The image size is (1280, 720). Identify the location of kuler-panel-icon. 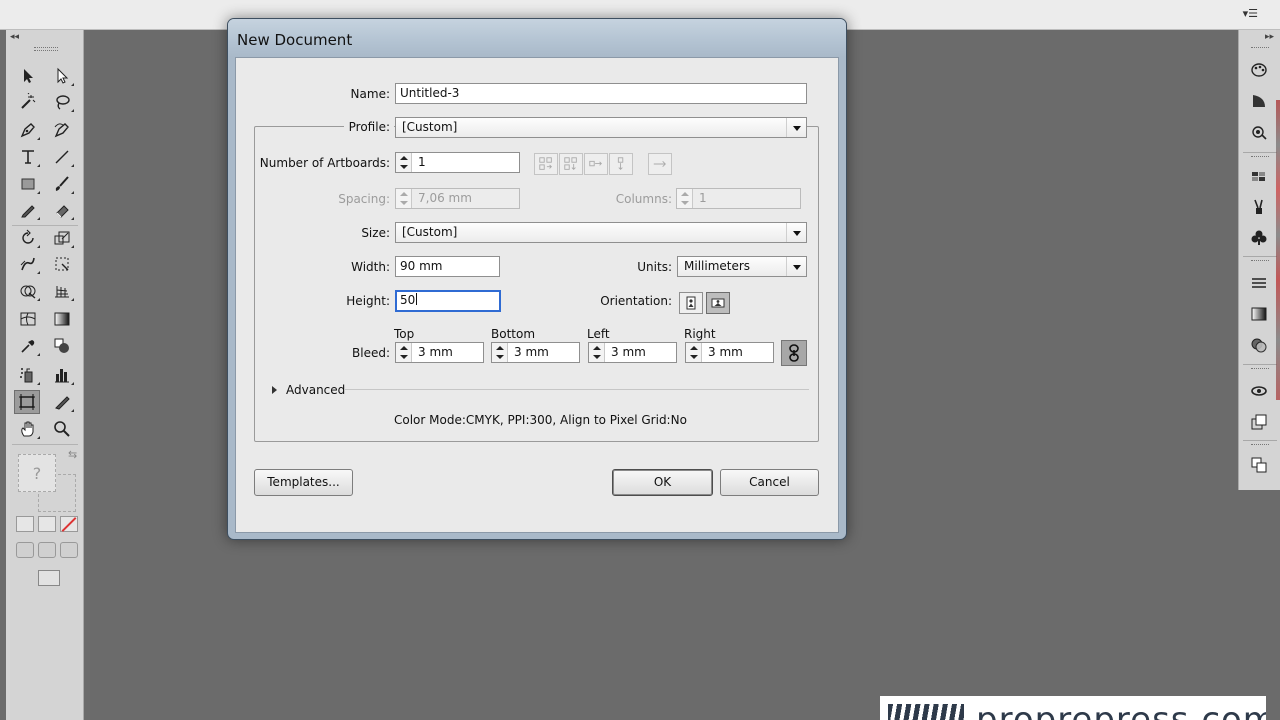
(1259, 132).